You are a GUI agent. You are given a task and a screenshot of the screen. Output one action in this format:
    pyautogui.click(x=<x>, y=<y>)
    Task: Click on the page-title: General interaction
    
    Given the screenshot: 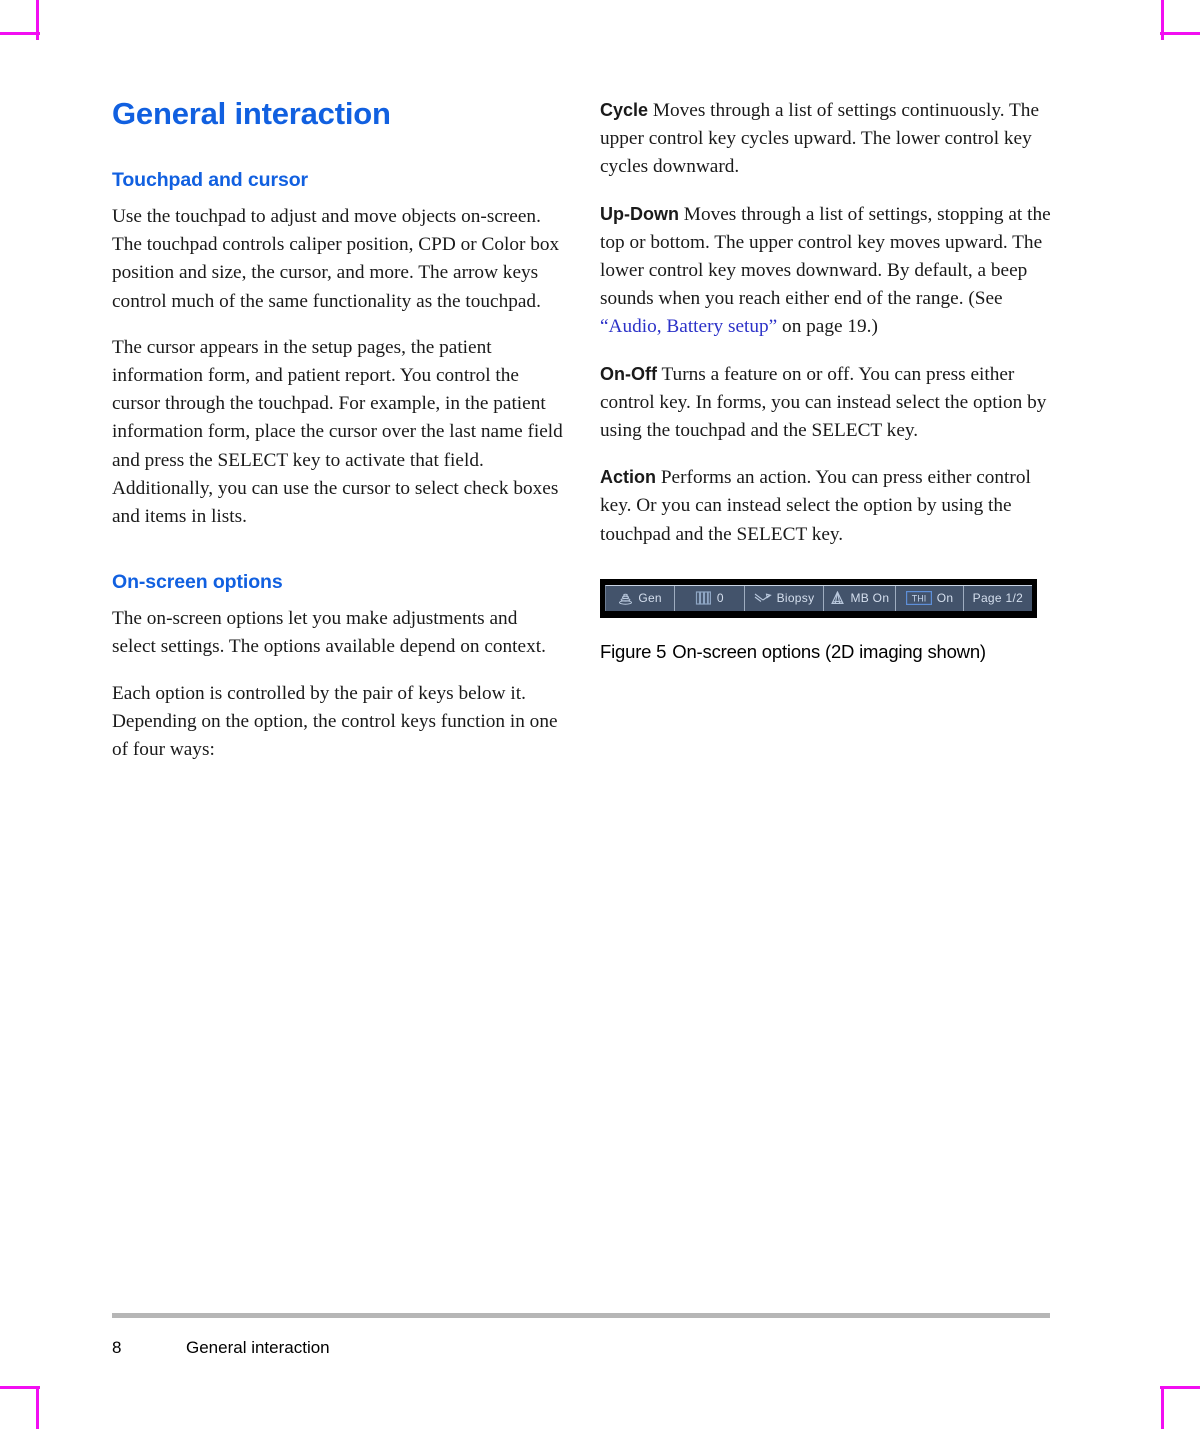 What is the action you would take?
    pyautogui.click(x=251, y=113)
    